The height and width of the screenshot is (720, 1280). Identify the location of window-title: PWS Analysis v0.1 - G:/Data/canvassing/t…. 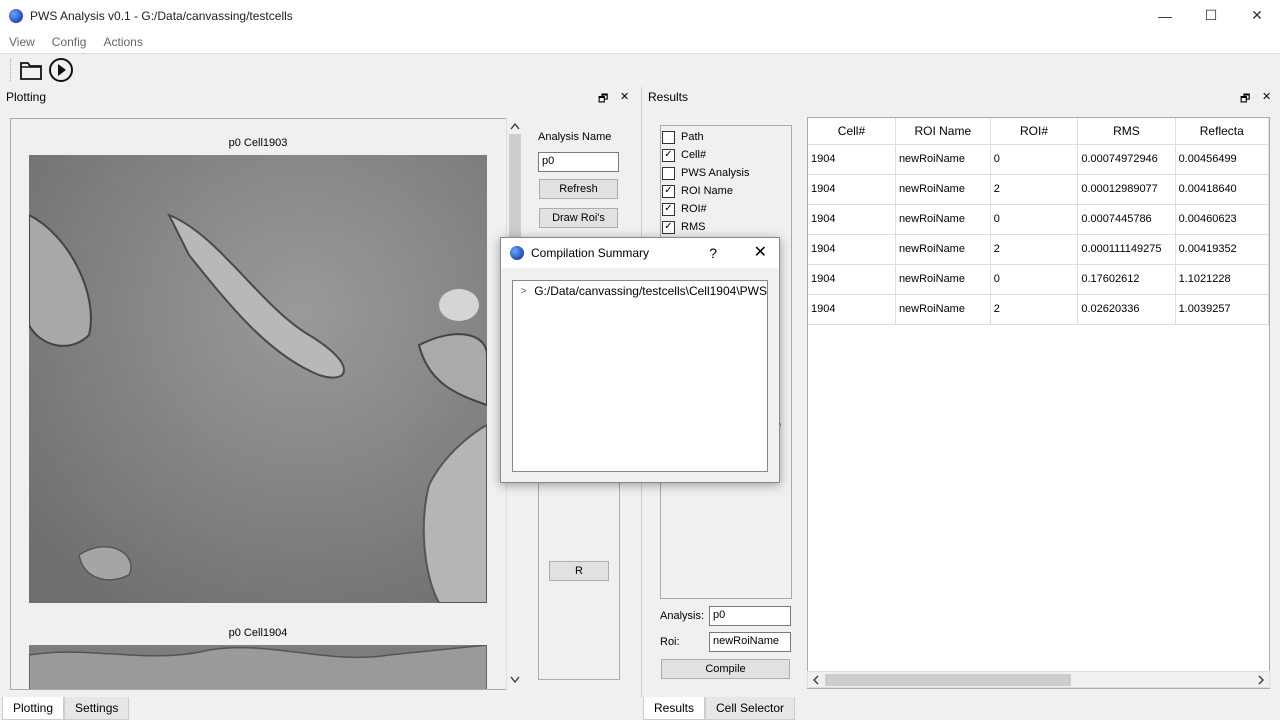
(161, 15).